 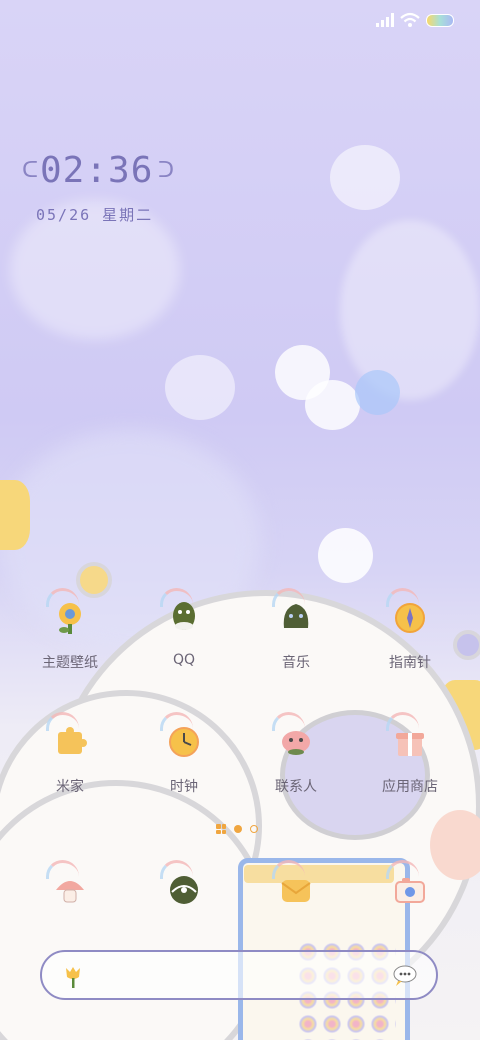 What do you see at coordinates (184, 787) in the screenshot?
I see `app-label: 时钟` at bounding box center [184, 787].